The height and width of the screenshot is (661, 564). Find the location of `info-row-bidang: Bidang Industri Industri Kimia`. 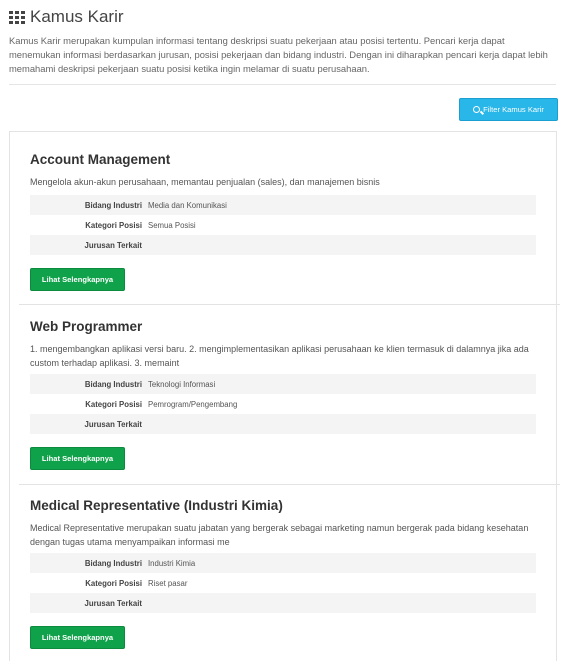

info-row-bidang: Bidang Industri Industri Kimia is located at coordinates (283, 563).